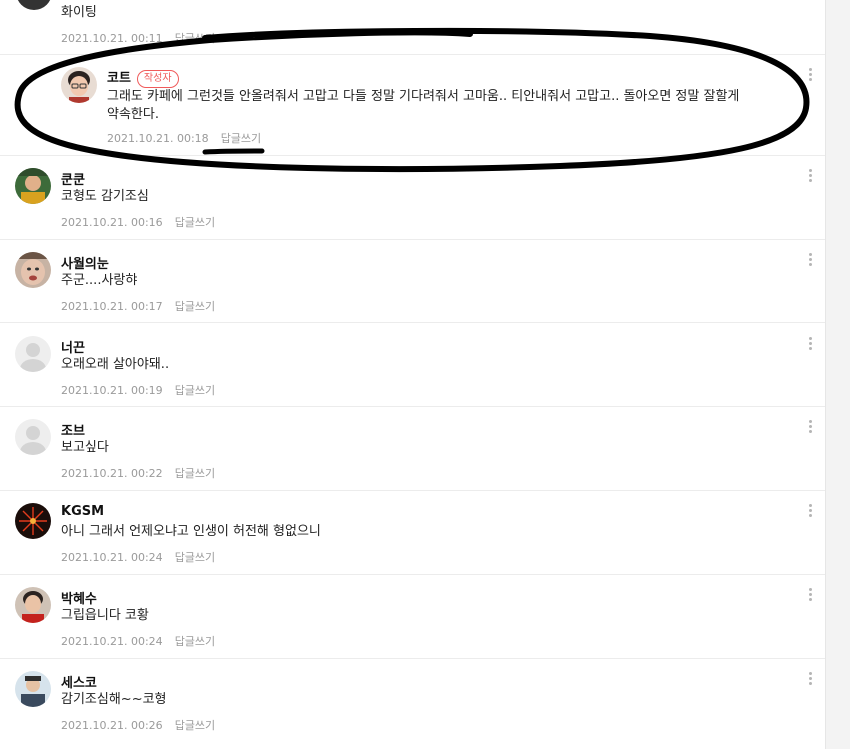 The height and width of the screenshot is (749, 850). I want to click on nickname-text: 코트, so click(119, 78).